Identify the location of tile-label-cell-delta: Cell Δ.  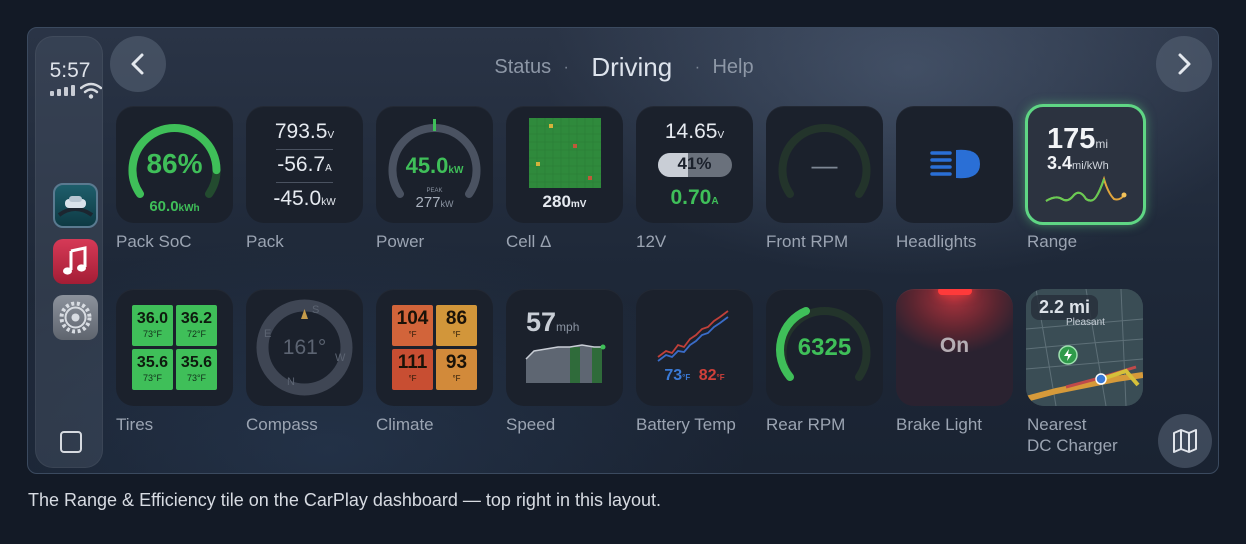
(529, 241).